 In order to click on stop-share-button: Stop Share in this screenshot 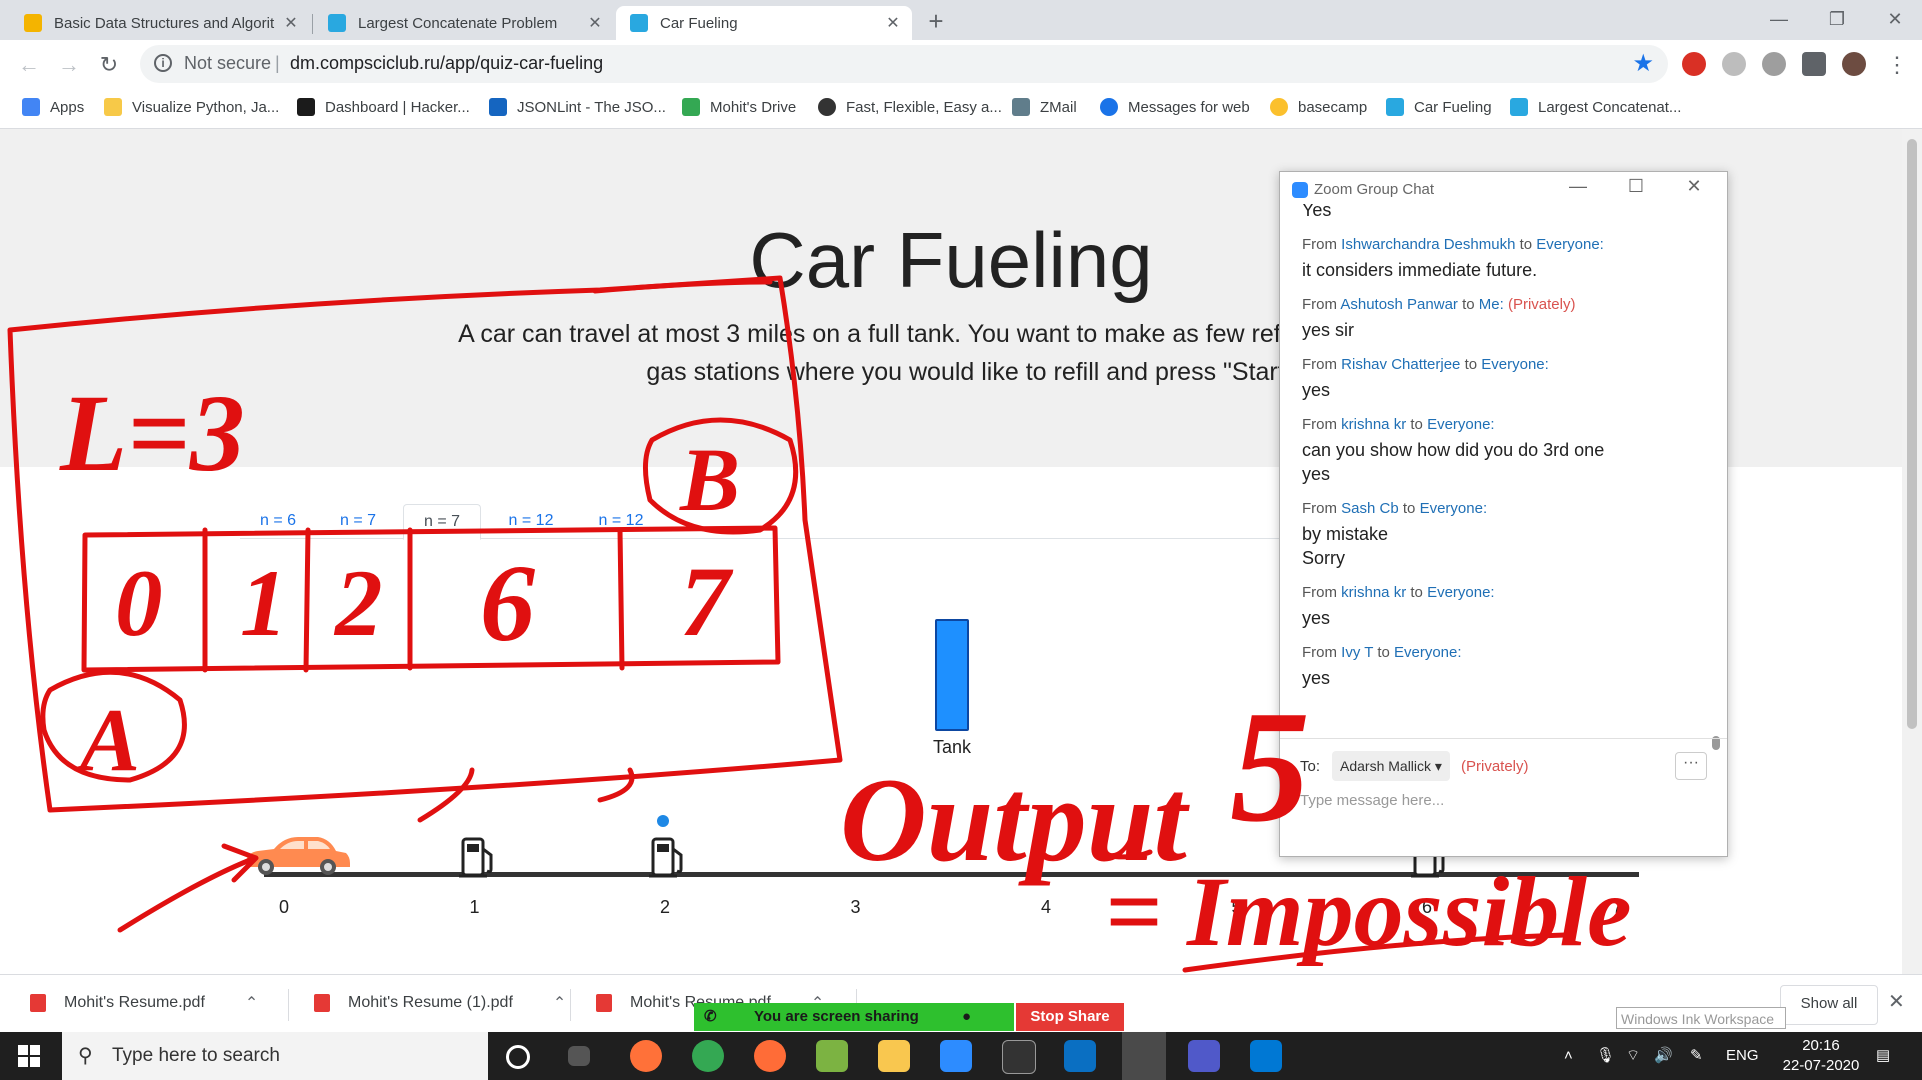, I will do `click(1070, 1017)`.